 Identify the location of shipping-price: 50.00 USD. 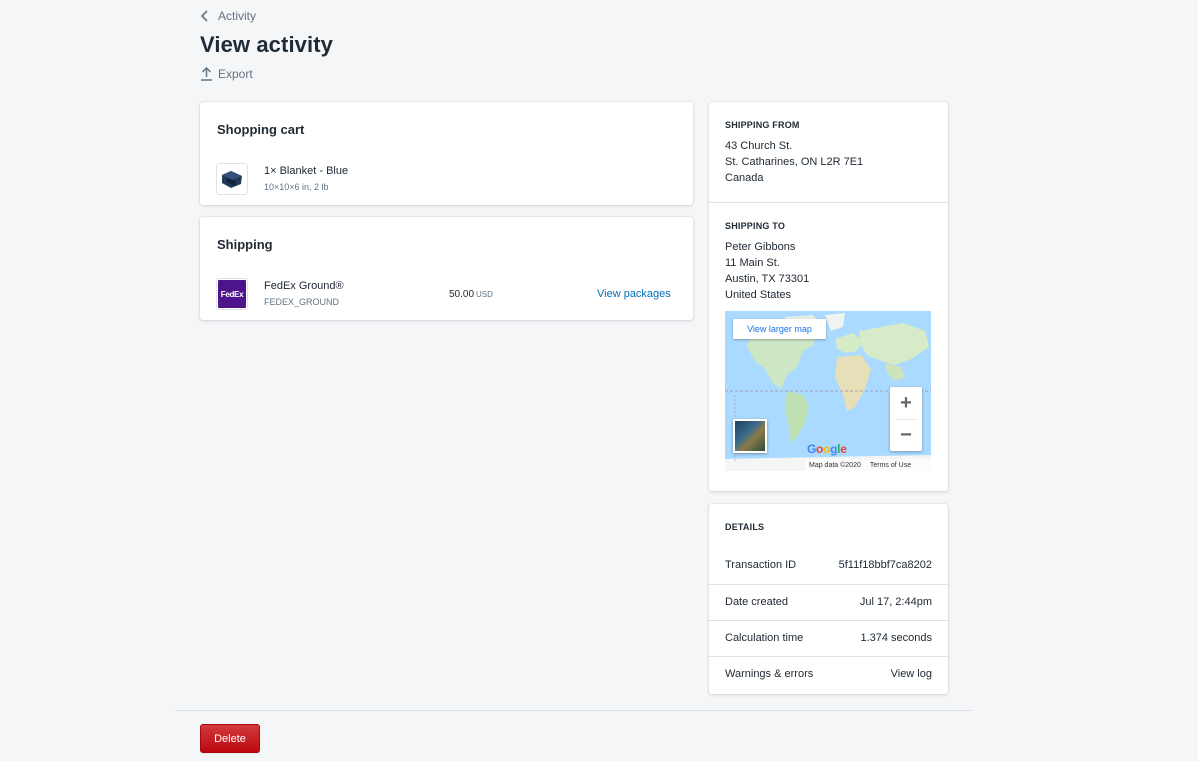
(471, 294).